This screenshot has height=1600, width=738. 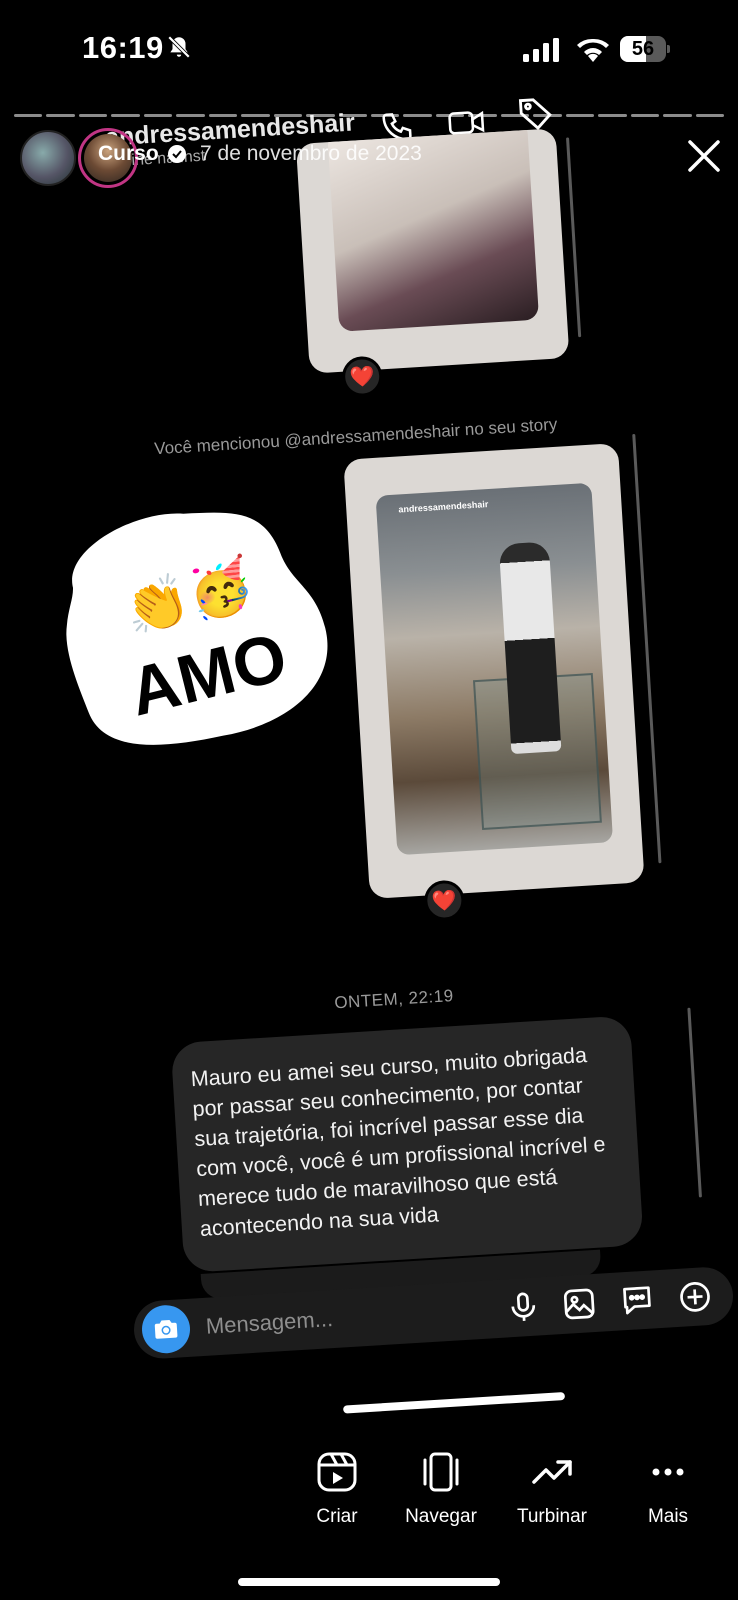 I want to click on plus-circle-icon, so click(x=695, y=1297).